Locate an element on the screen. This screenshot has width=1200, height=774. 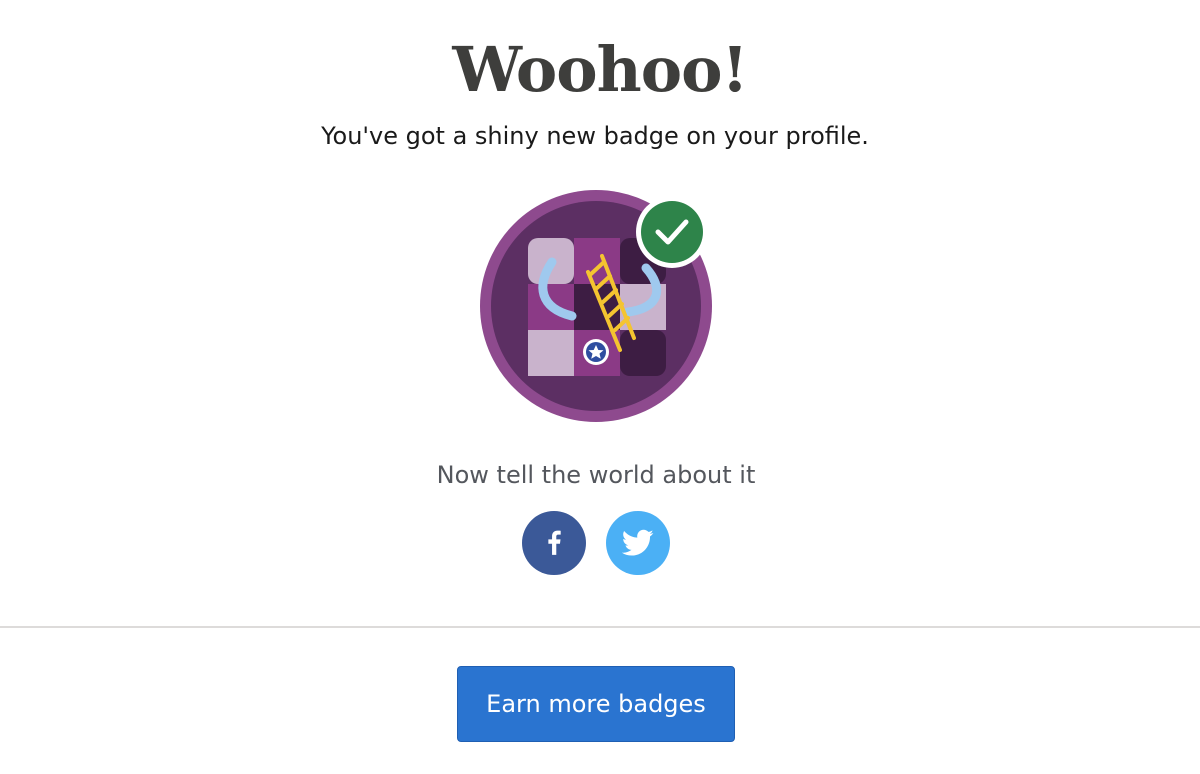
page-title: Woohoo! is located at coordinates (600, 69).